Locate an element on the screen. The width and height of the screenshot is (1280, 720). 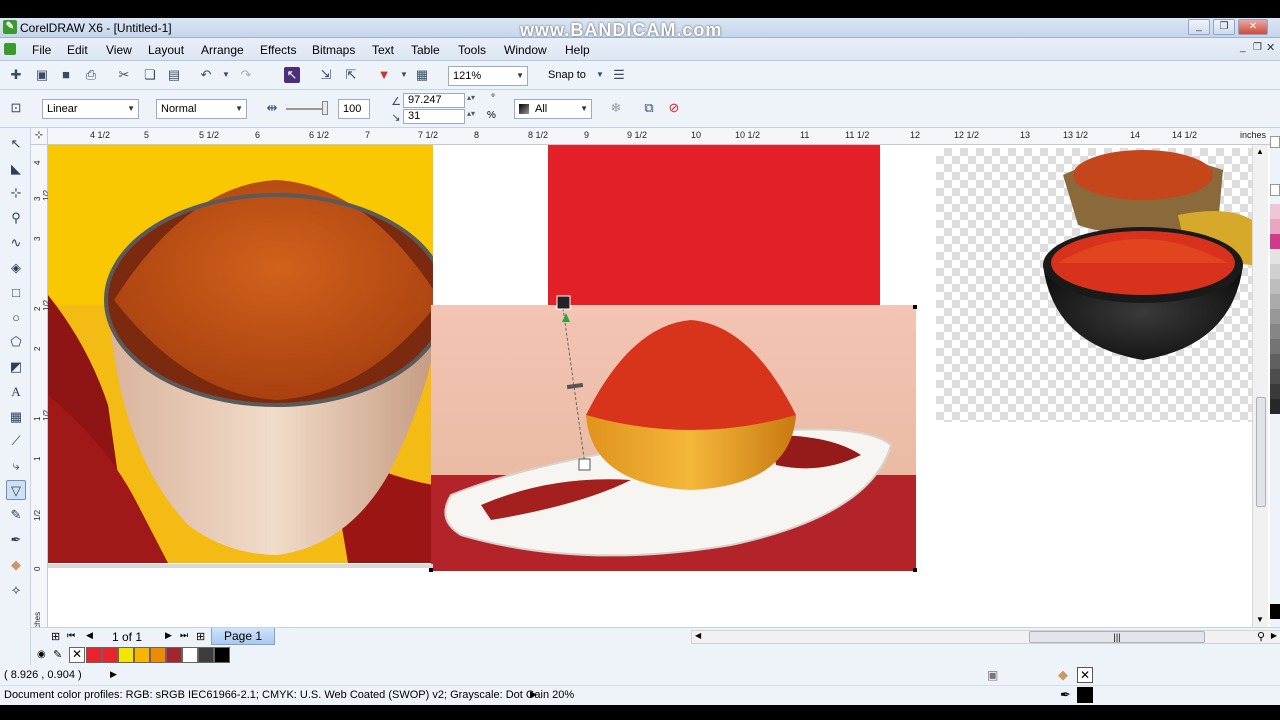
doc-restore-button: ❐ is located at coordinates (1257, 47).